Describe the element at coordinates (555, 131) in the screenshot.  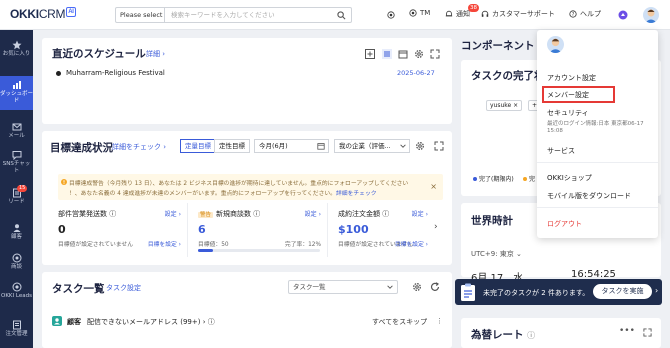
I see `last-login-time: 15:08` at that location.